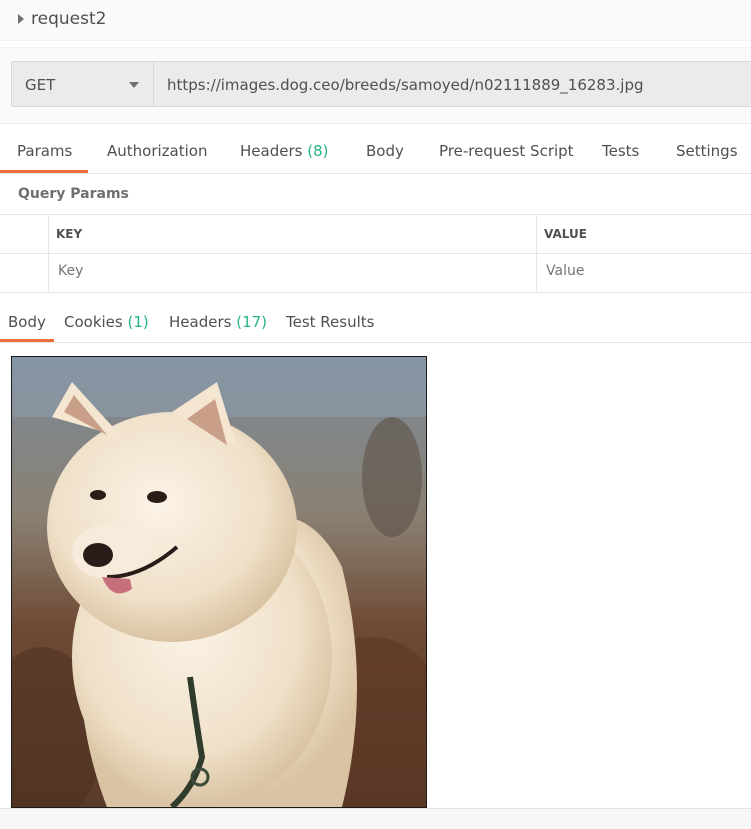  I want to click on chevron-down-icon, so click(134, 85).